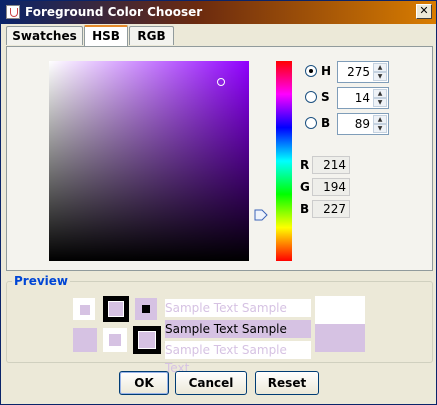  I want to click on title-bar: Foreground Color Chooser ✕, so click(218, 12).